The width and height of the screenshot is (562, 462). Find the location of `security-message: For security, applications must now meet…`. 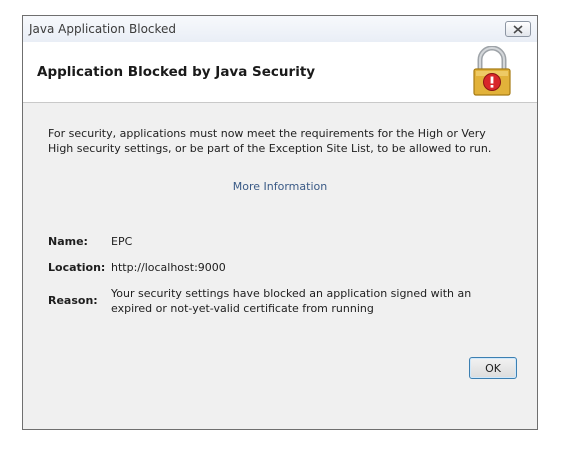

security-message: For security, applications must now meet… is located at coordinates (270, 141).